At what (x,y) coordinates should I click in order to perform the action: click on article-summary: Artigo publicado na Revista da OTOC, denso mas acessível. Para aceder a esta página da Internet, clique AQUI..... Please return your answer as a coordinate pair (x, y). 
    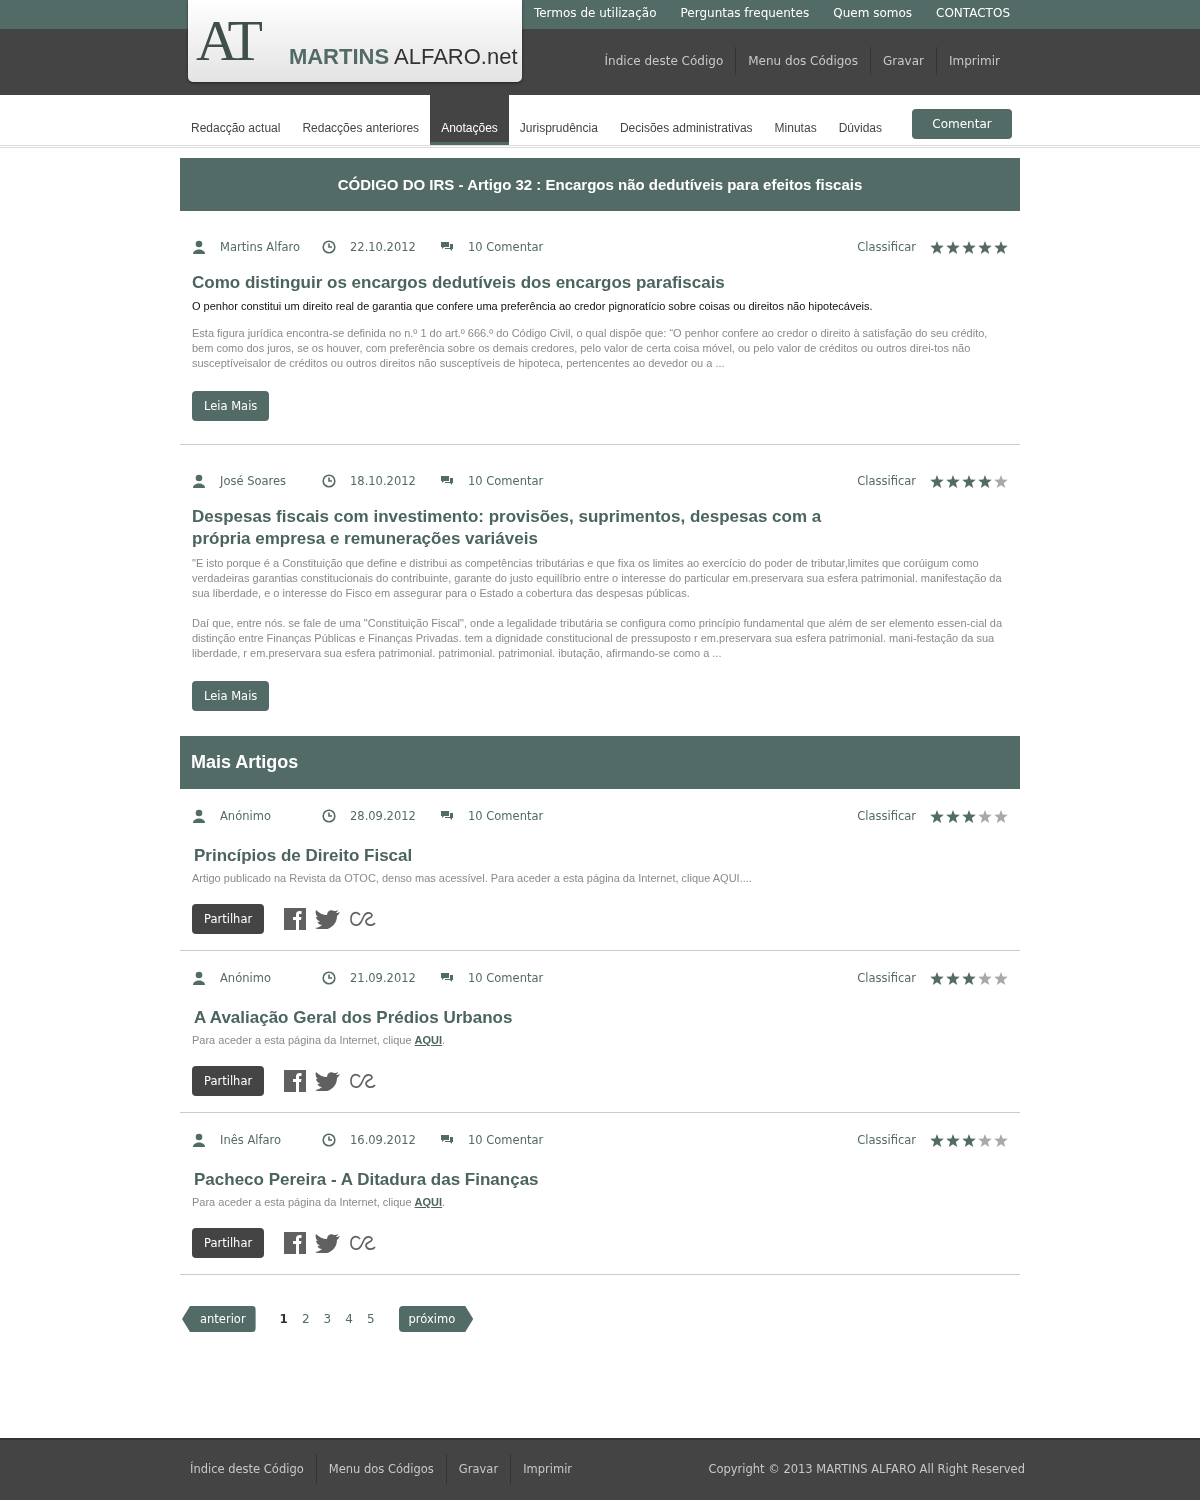
    Looking at the image, I should click on (472, 878).